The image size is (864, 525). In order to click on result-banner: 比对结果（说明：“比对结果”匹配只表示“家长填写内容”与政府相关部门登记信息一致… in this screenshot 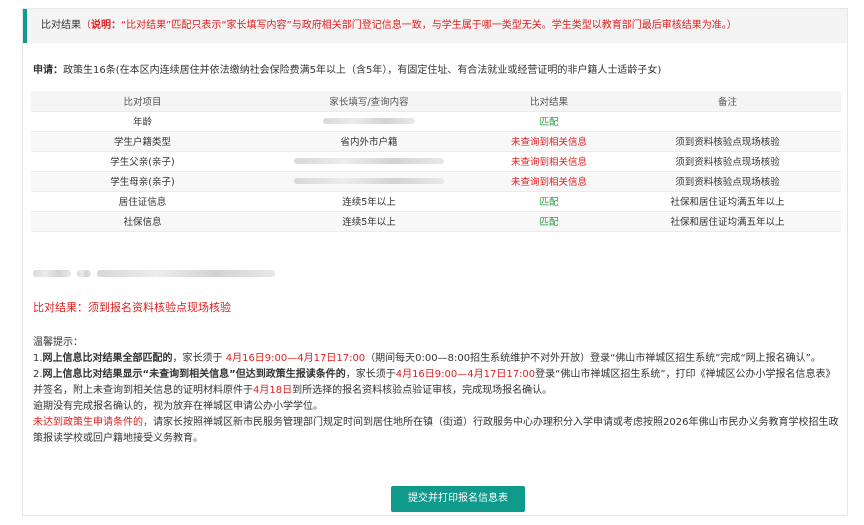, I will do `click(435, 26)`.